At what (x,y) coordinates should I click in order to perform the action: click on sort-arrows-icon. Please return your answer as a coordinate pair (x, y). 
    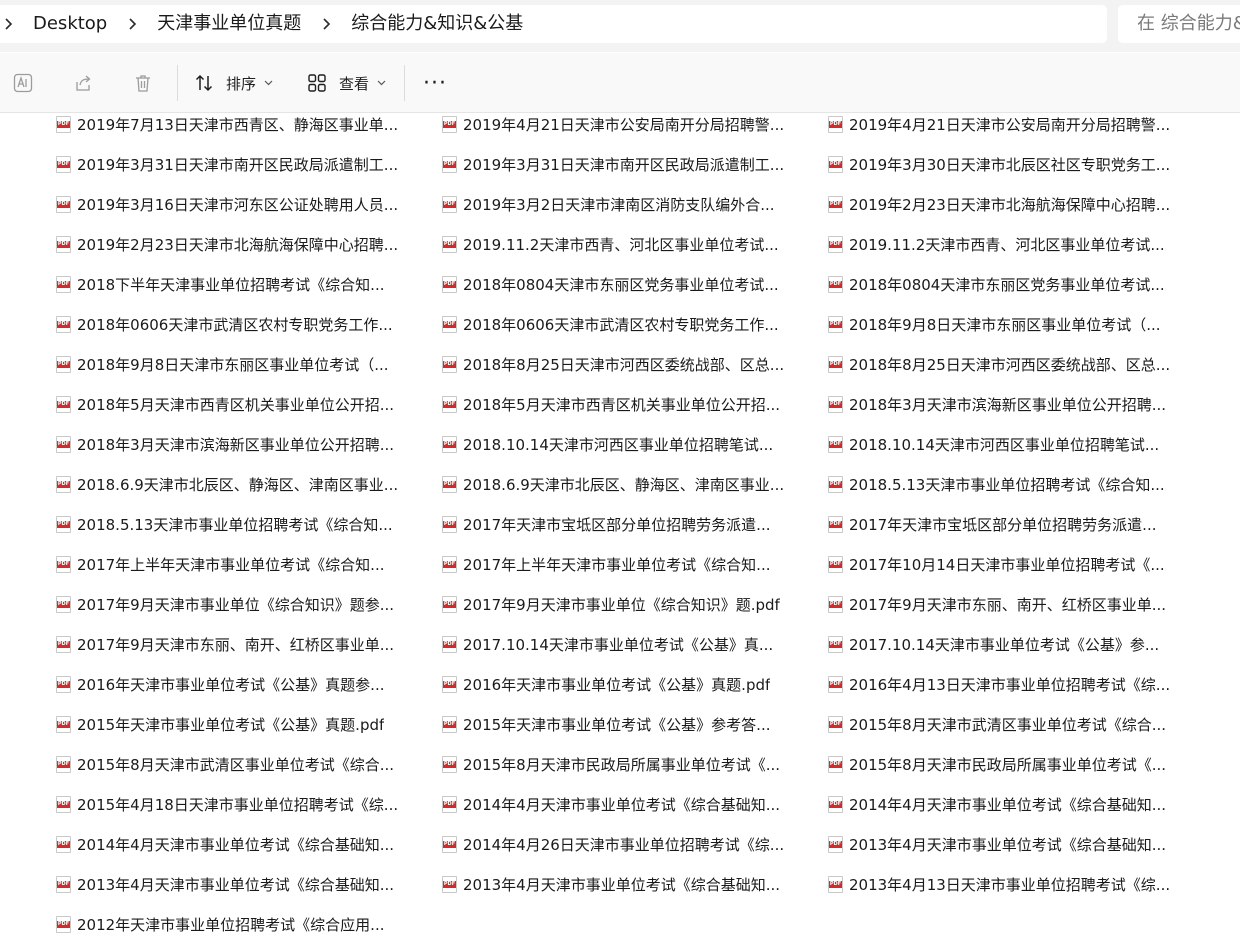
    Looking at the image, I should click on (204, 83).